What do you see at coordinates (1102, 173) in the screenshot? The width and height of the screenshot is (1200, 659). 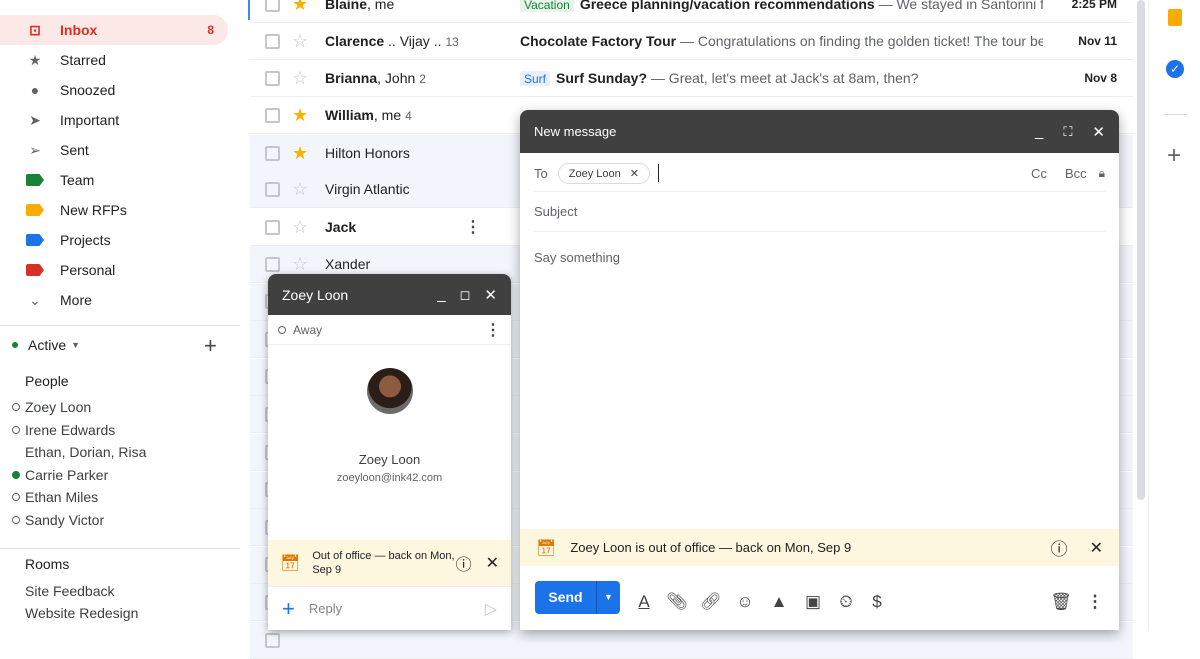 I see `lock-icon: 🔒︎` at bounding box center [1102, 173].